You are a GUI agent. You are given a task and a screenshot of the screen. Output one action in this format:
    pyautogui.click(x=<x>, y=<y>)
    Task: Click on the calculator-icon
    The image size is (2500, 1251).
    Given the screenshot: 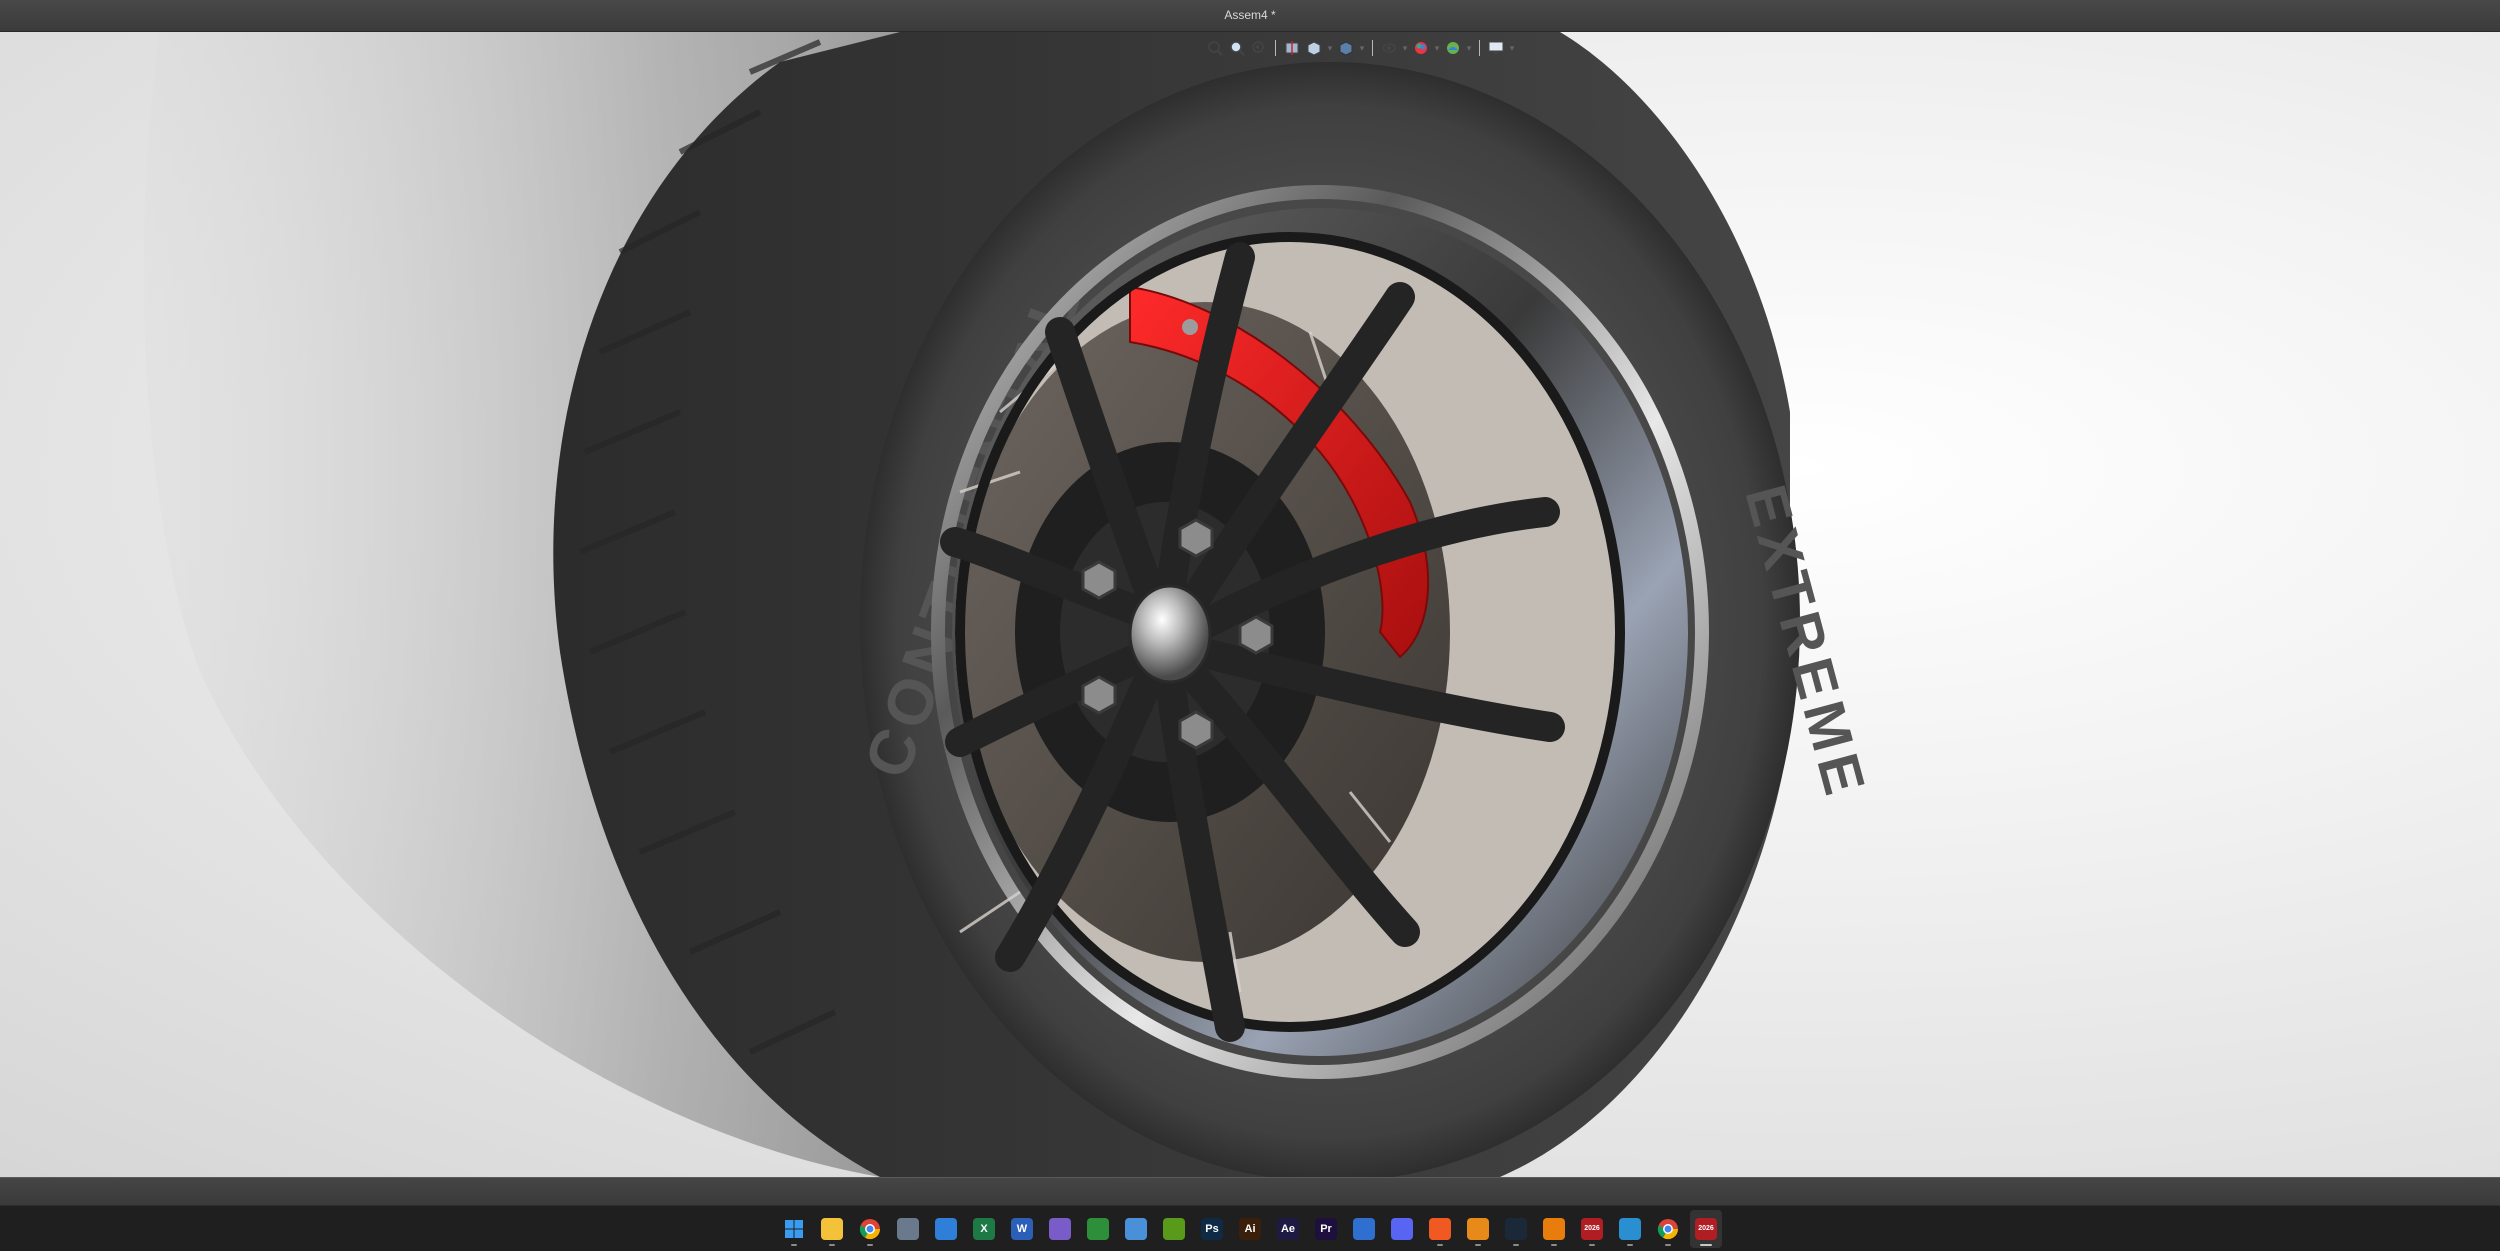 What is the action you would take?
    pyautogui.click(x=908, y=1228)
    